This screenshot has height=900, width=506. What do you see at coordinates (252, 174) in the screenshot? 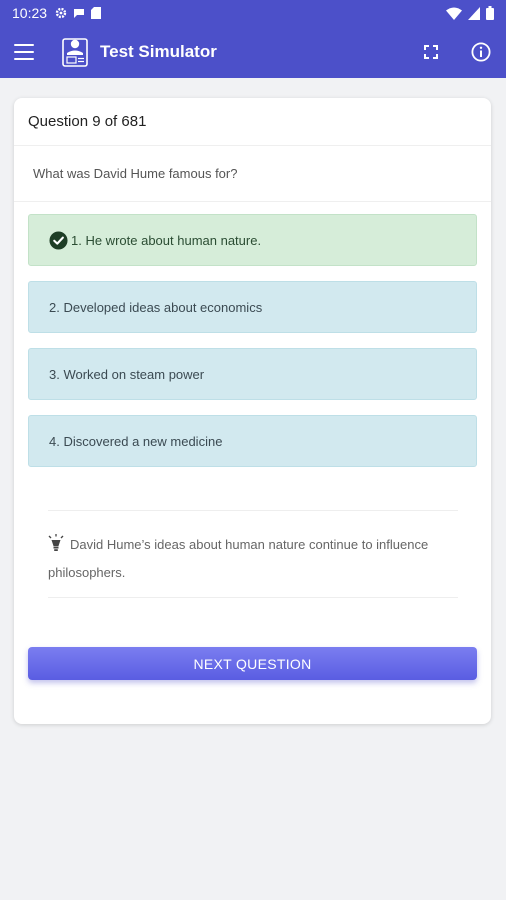
I see `question-text: What was David Hume famous for?` at bounding box center [252, 174].